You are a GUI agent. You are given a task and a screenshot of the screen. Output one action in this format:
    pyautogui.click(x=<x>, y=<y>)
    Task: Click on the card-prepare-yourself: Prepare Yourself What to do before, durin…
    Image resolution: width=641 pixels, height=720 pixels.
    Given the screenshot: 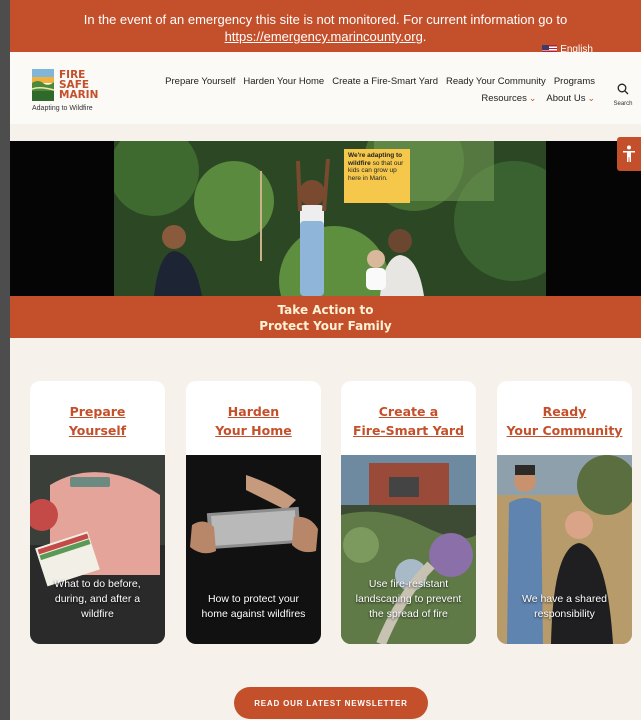 What is the action you would take?
    pyautogui.click(x=97, y=512)
    